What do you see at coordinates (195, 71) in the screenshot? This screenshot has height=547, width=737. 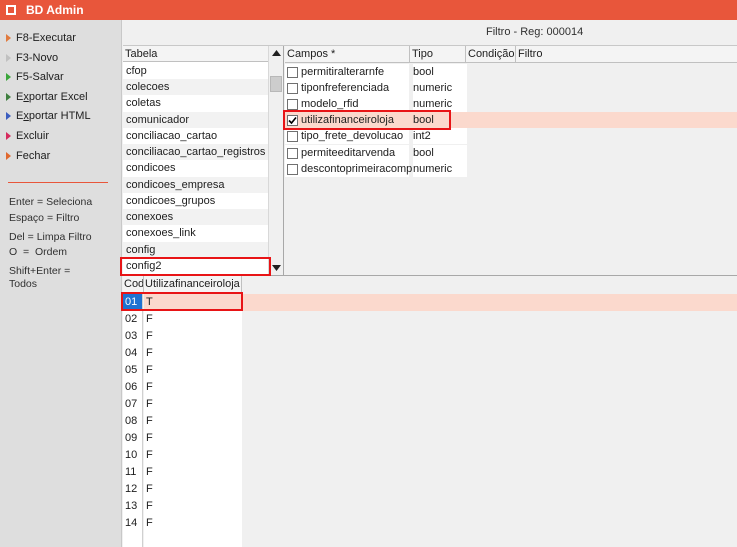 I see `tabela-row: cfop` at bounding box center [195, 71].